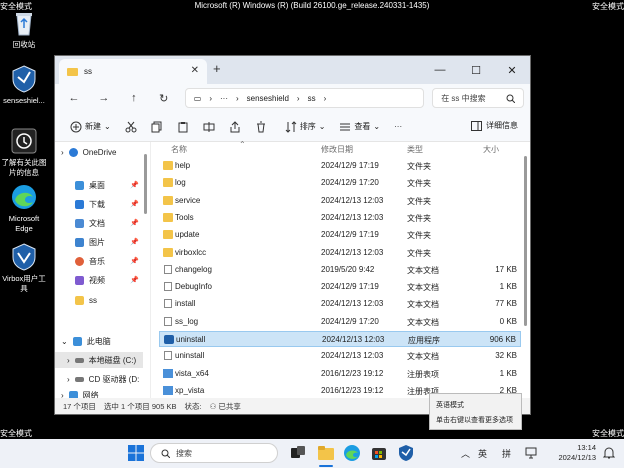 Image resolution: width=624 pixels, height=468 pixels. Describe the element at coordinates (99, 379) in the screenshot. I see `sidebar-item-cd-drive: › CD 驱动器 (D:` at that location.